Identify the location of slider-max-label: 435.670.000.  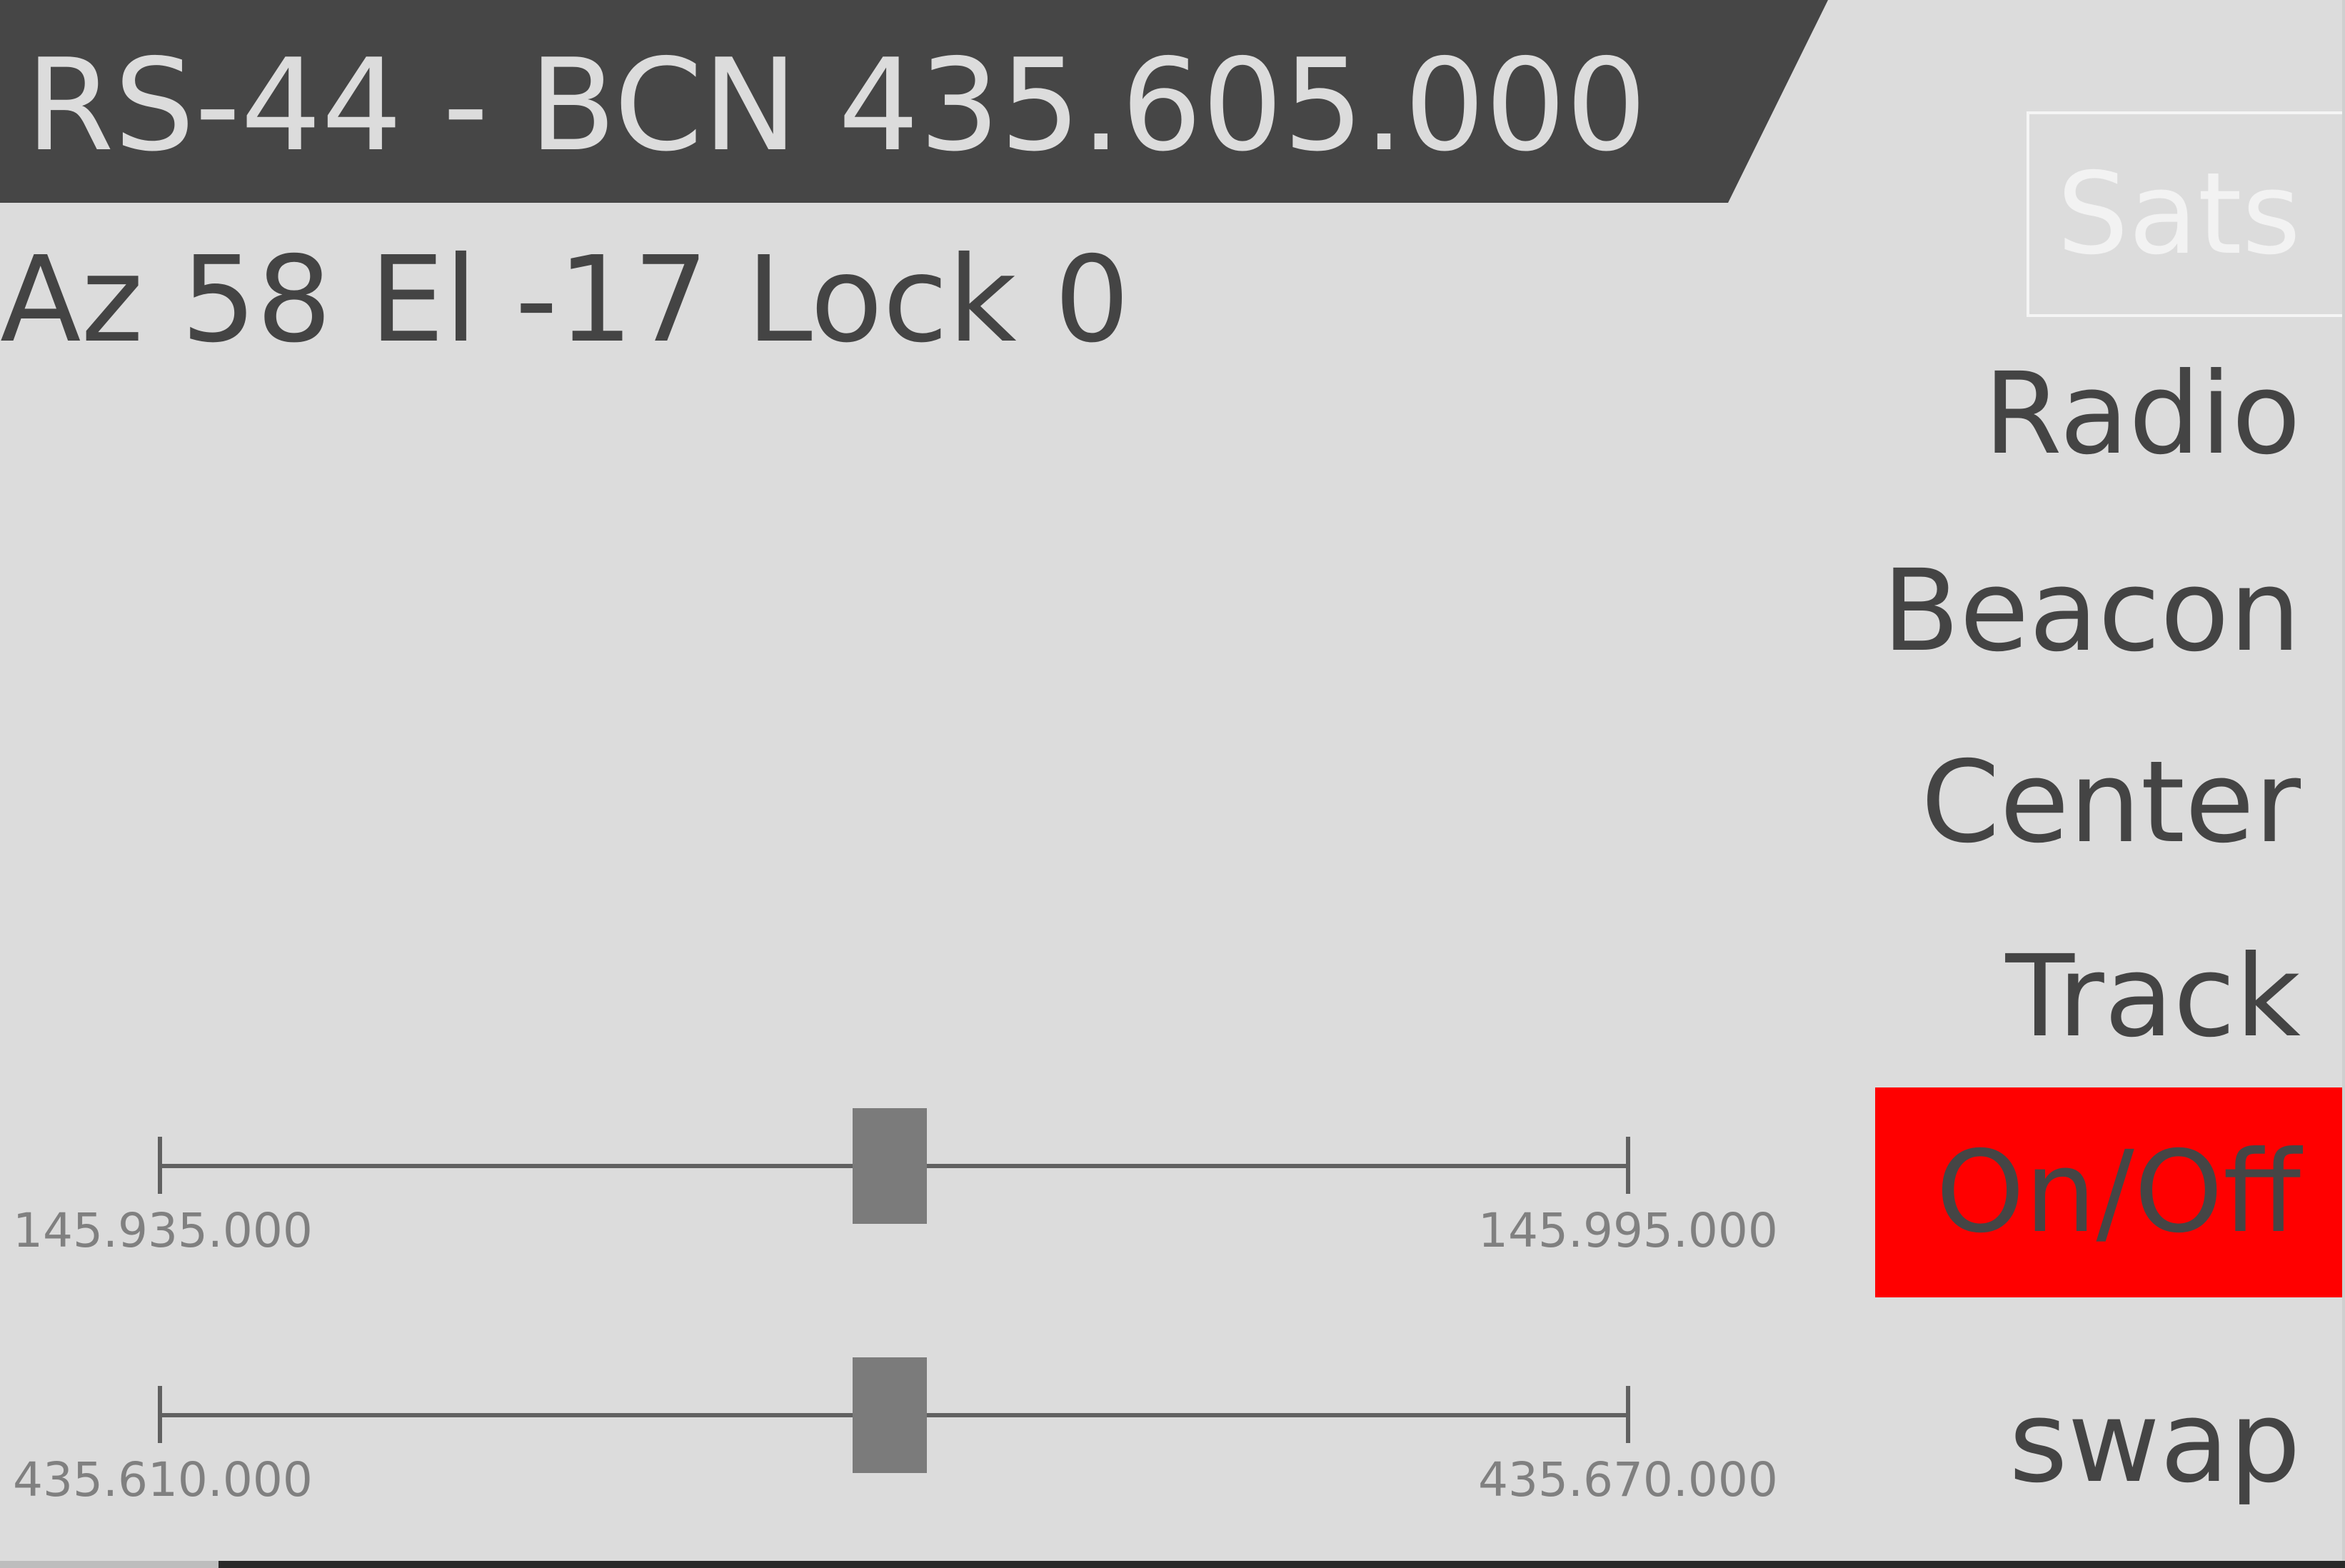
(1628, 1479).